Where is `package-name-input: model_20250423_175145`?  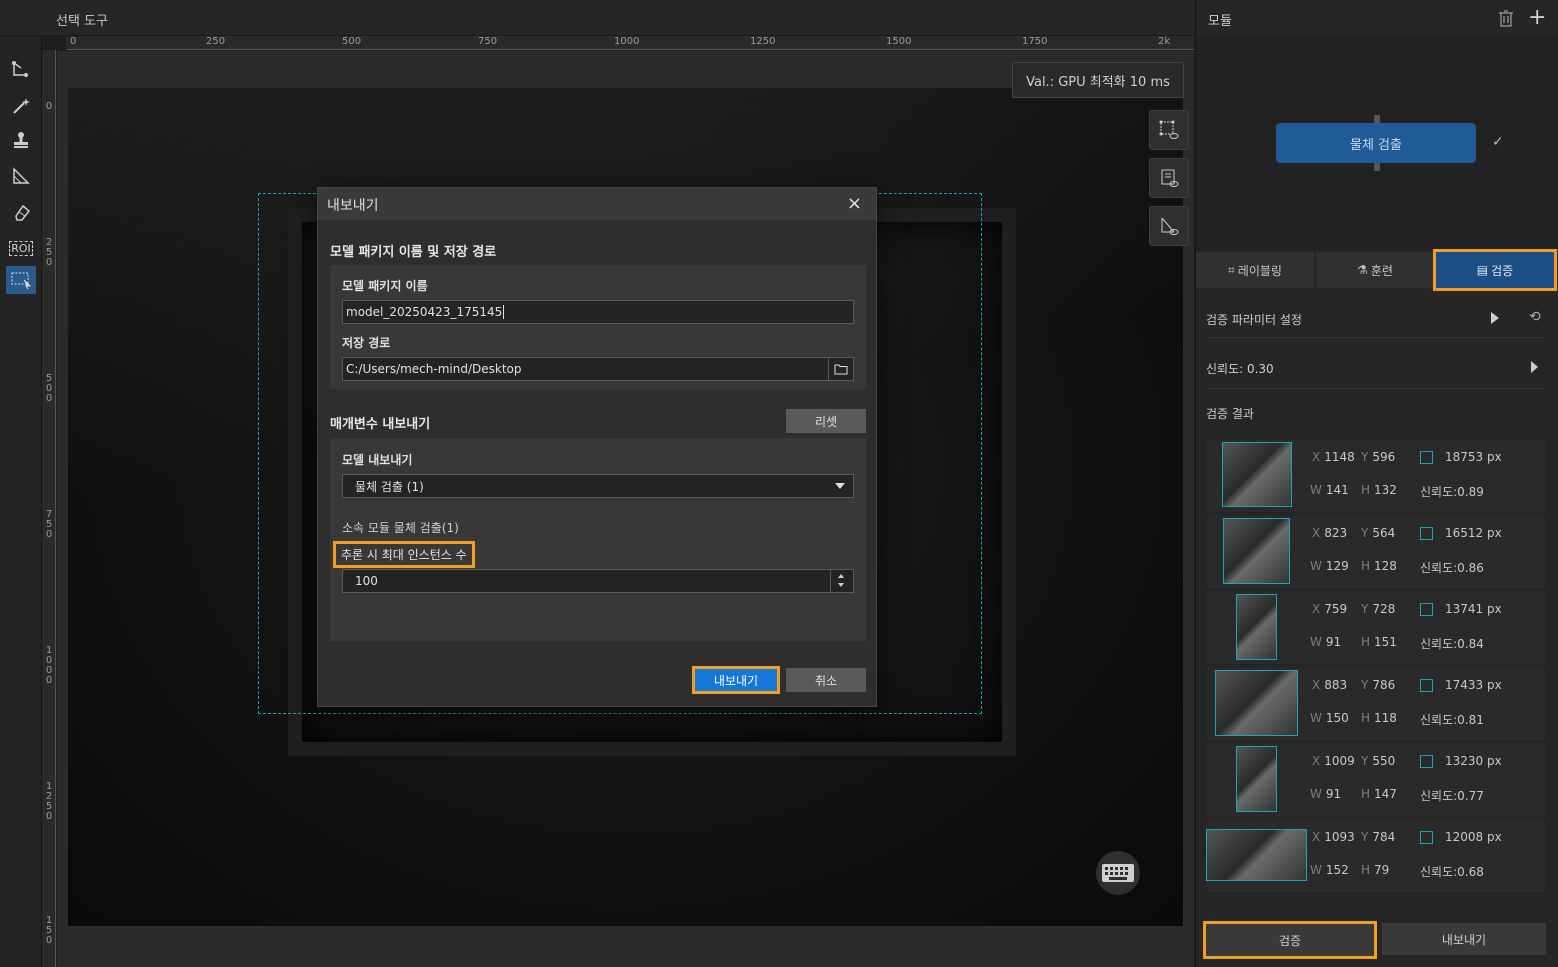 package-name-input: model_20250423_175145 is located at coordinates (598, 312).